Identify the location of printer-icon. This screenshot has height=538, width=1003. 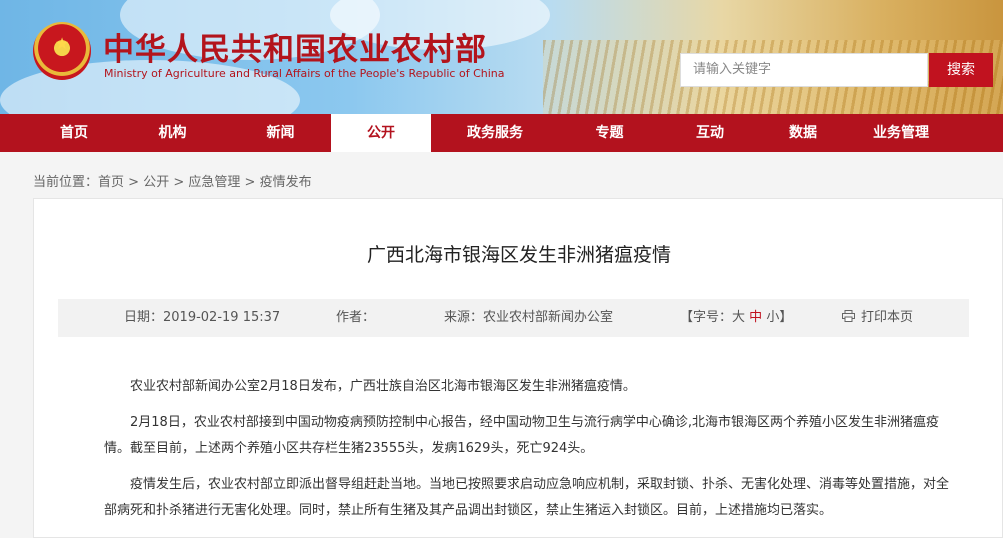
(848, 316).